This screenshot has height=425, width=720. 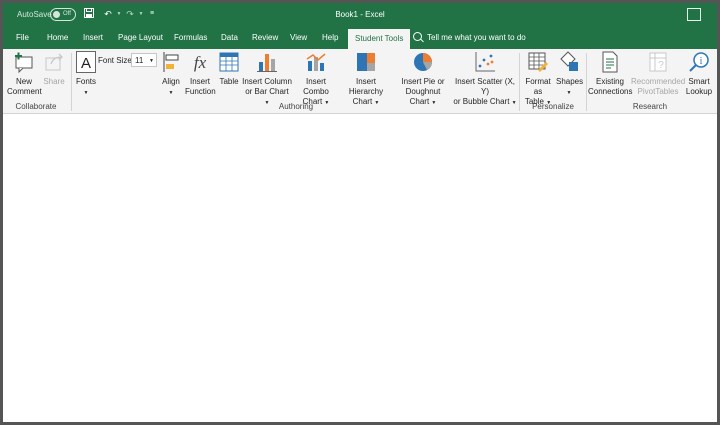 I want to click on new-comment-icon, so click(x=24, y=62).